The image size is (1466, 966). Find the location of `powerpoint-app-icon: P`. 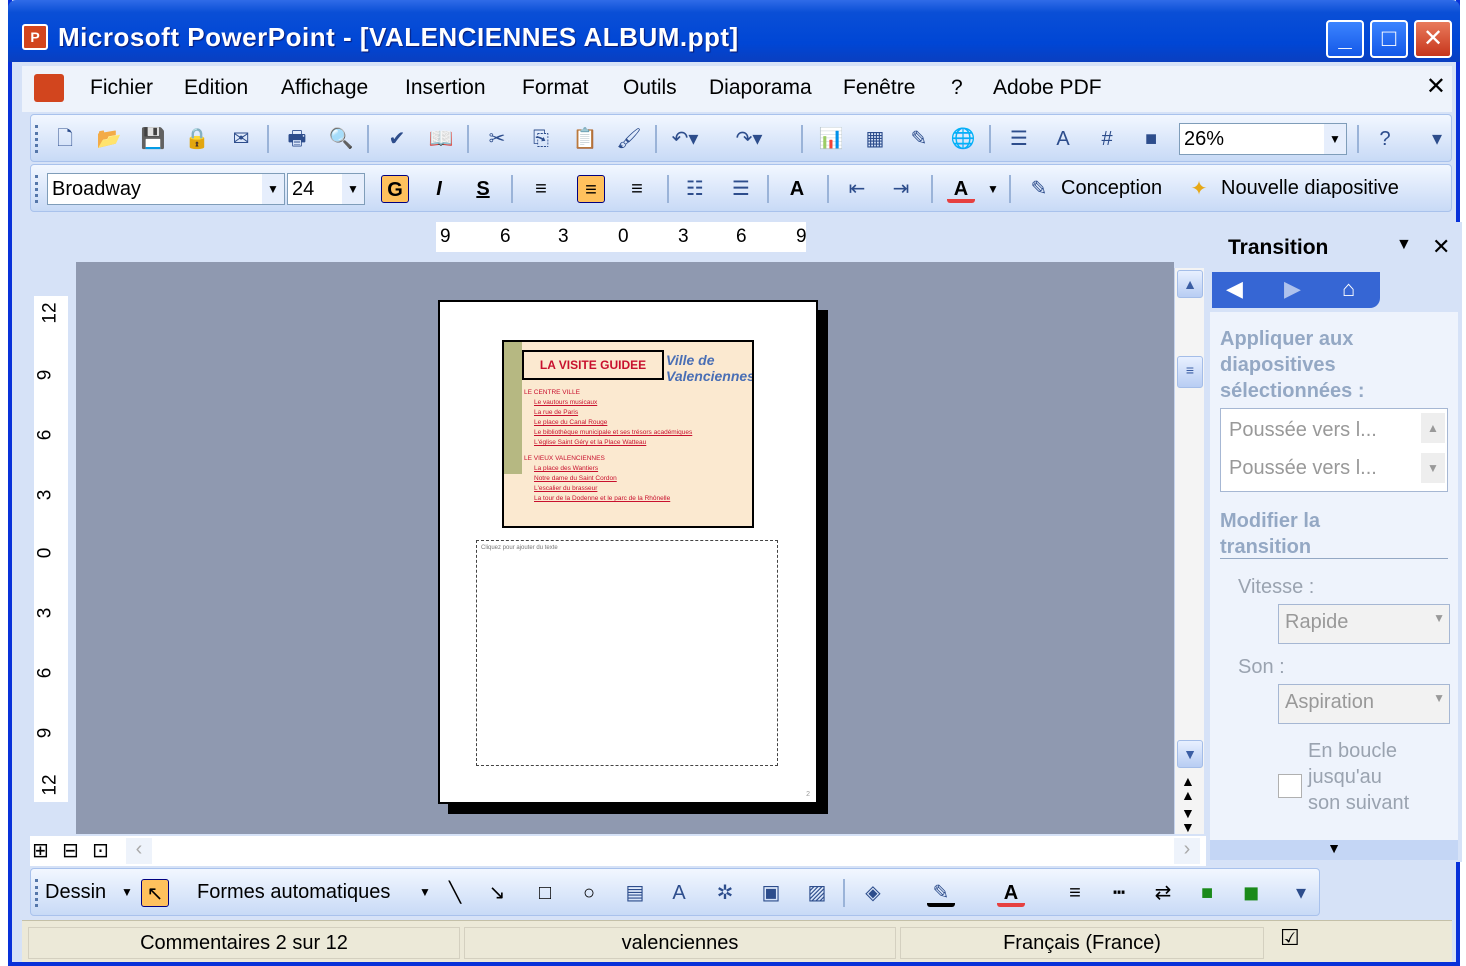

powerpoint-app-icon: P is located at coordinates (35, 37).